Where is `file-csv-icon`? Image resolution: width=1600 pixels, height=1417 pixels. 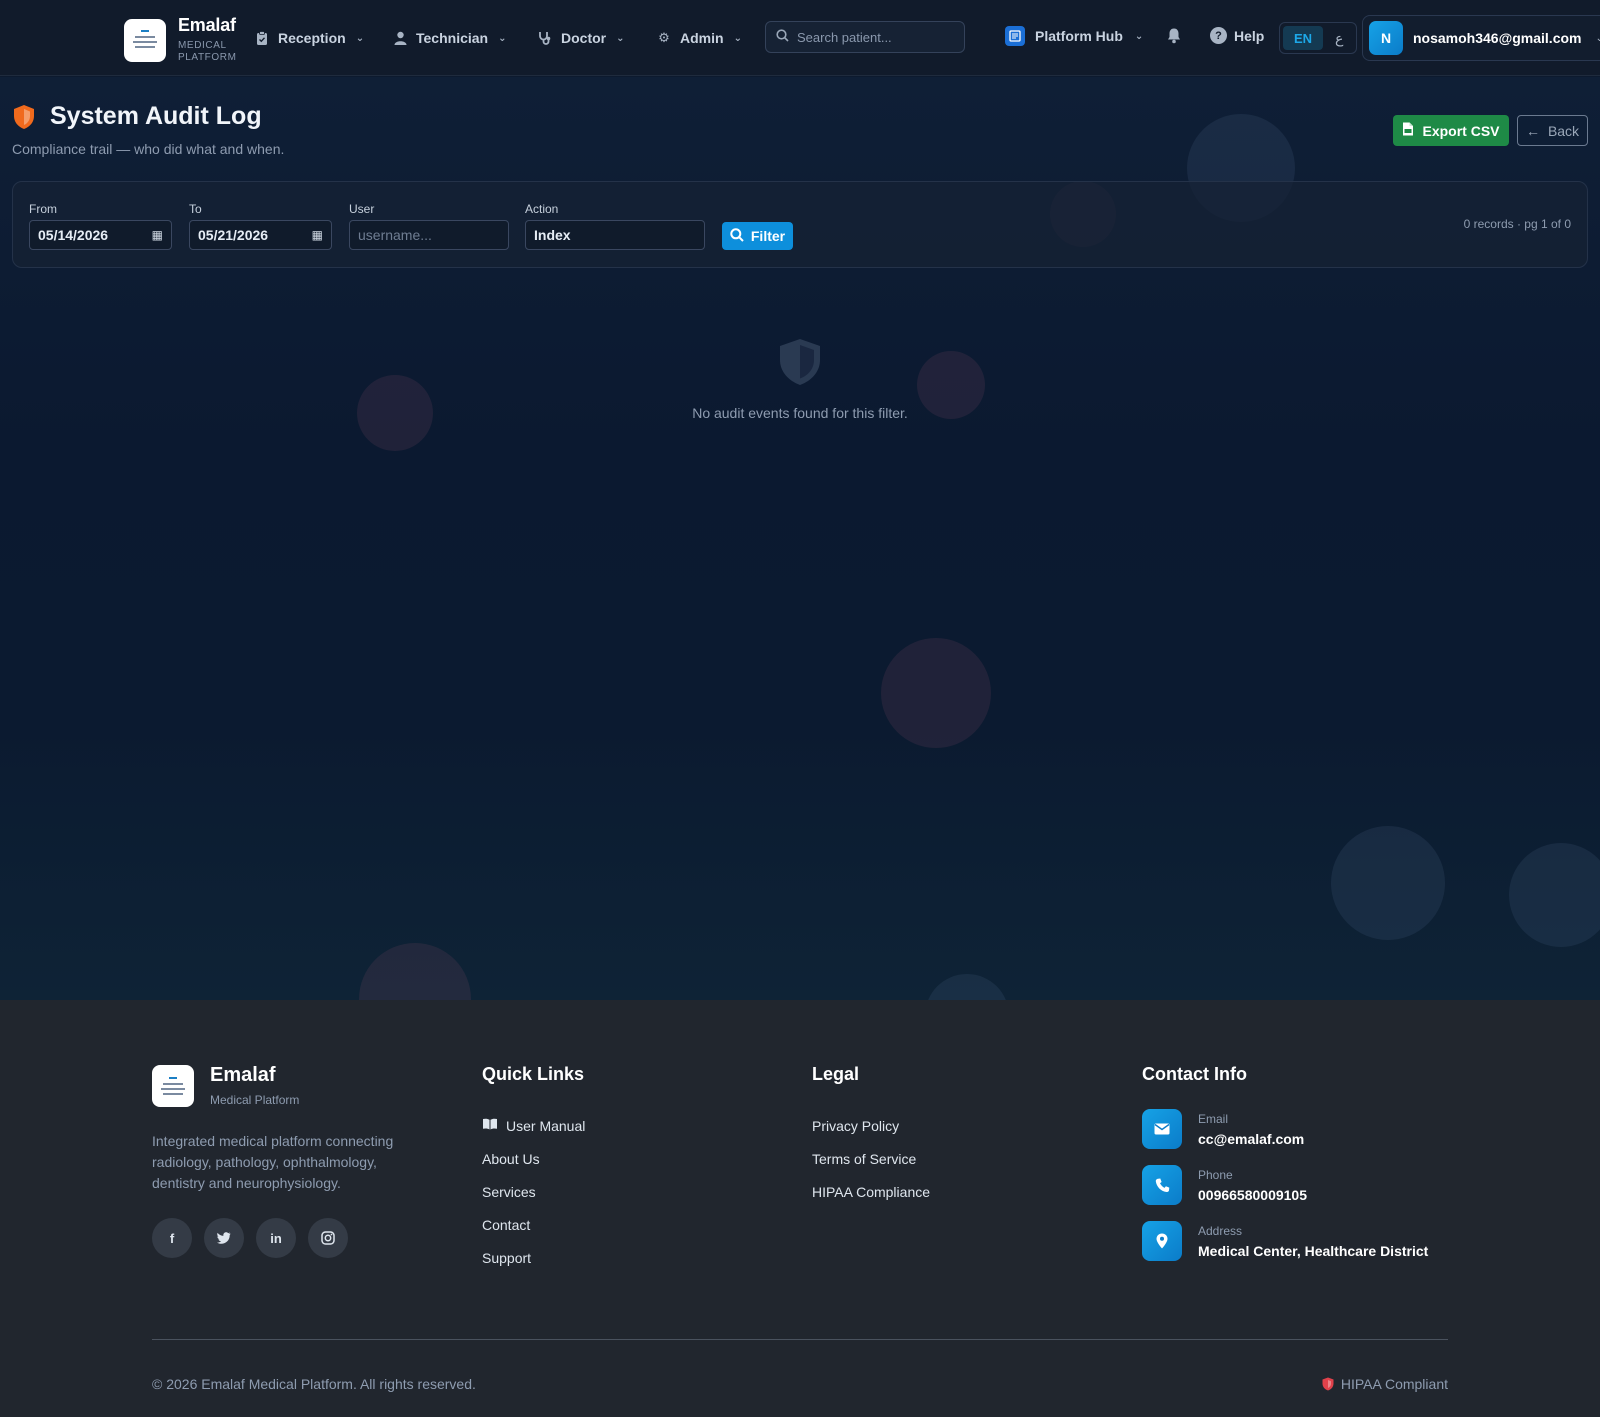 file-csv-icon is located at coordinates (1408, 130).